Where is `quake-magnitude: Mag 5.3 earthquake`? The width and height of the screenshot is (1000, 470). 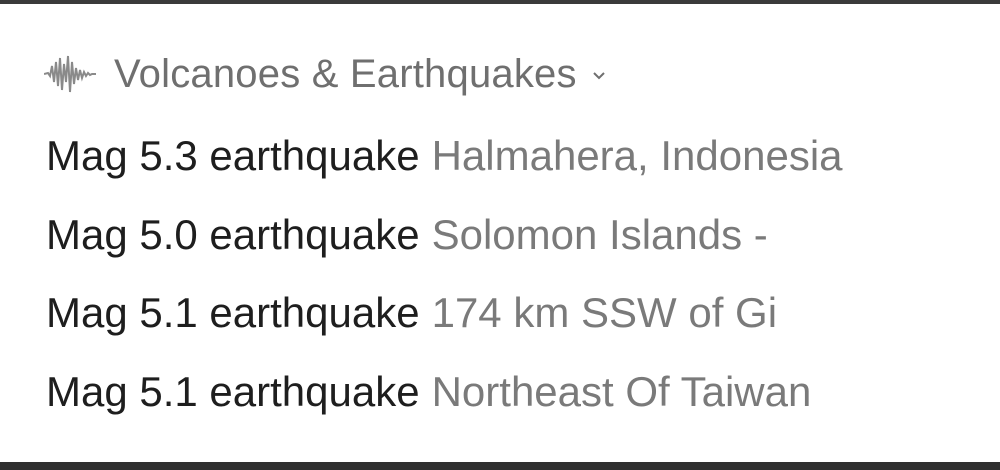
quake-magnitude: Mag 5.3 earthquake is located at coordinates (233, 156).